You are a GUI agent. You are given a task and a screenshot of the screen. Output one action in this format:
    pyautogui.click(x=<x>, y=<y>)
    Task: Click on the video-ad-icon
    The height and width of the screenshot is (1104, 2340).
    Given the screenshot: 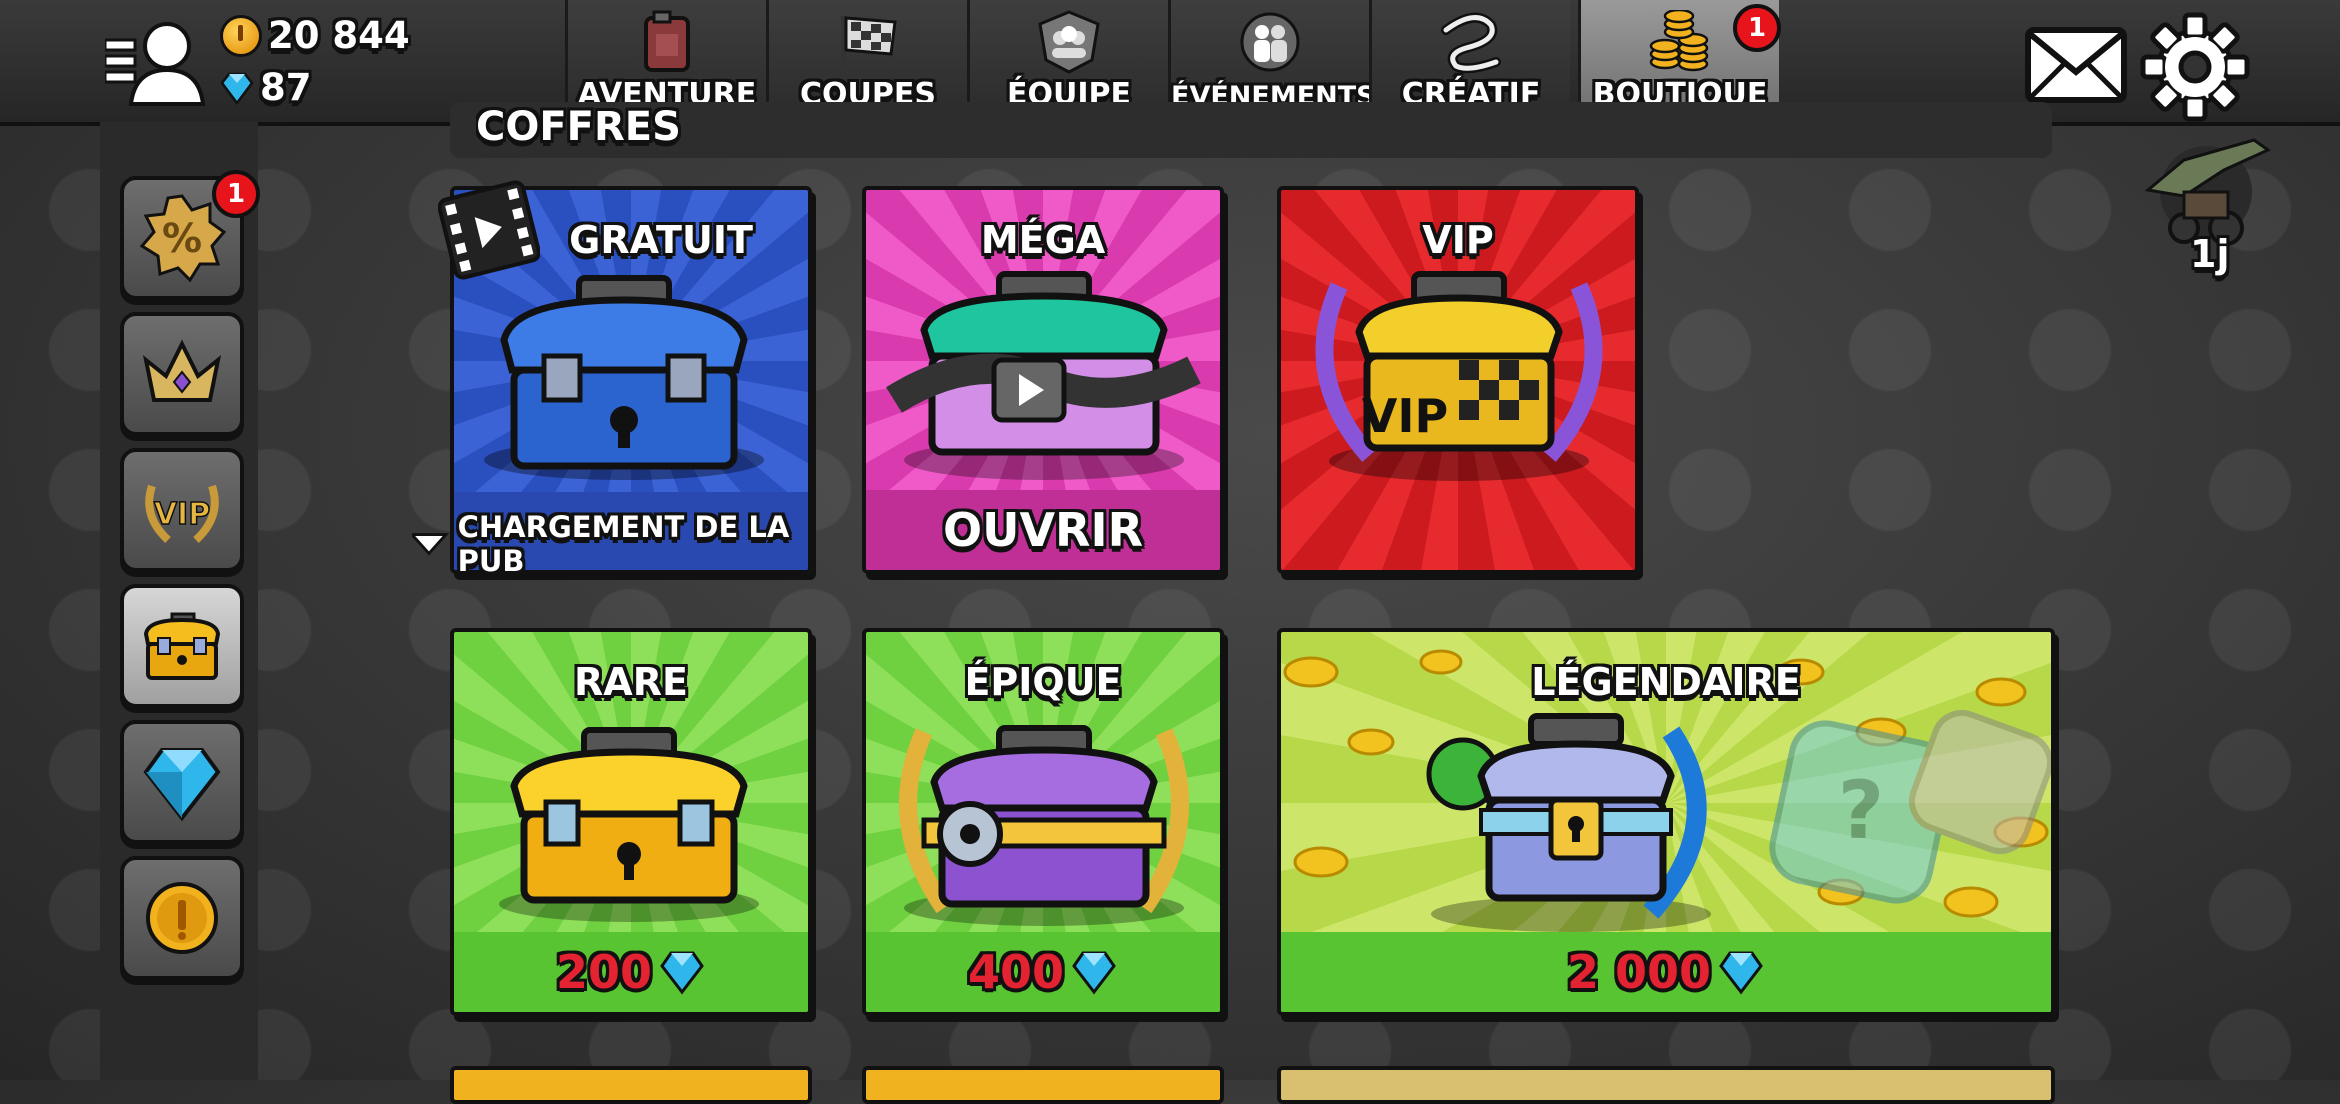 What is the action you would take?
    pyautogui.click(x=489, y=230)
    